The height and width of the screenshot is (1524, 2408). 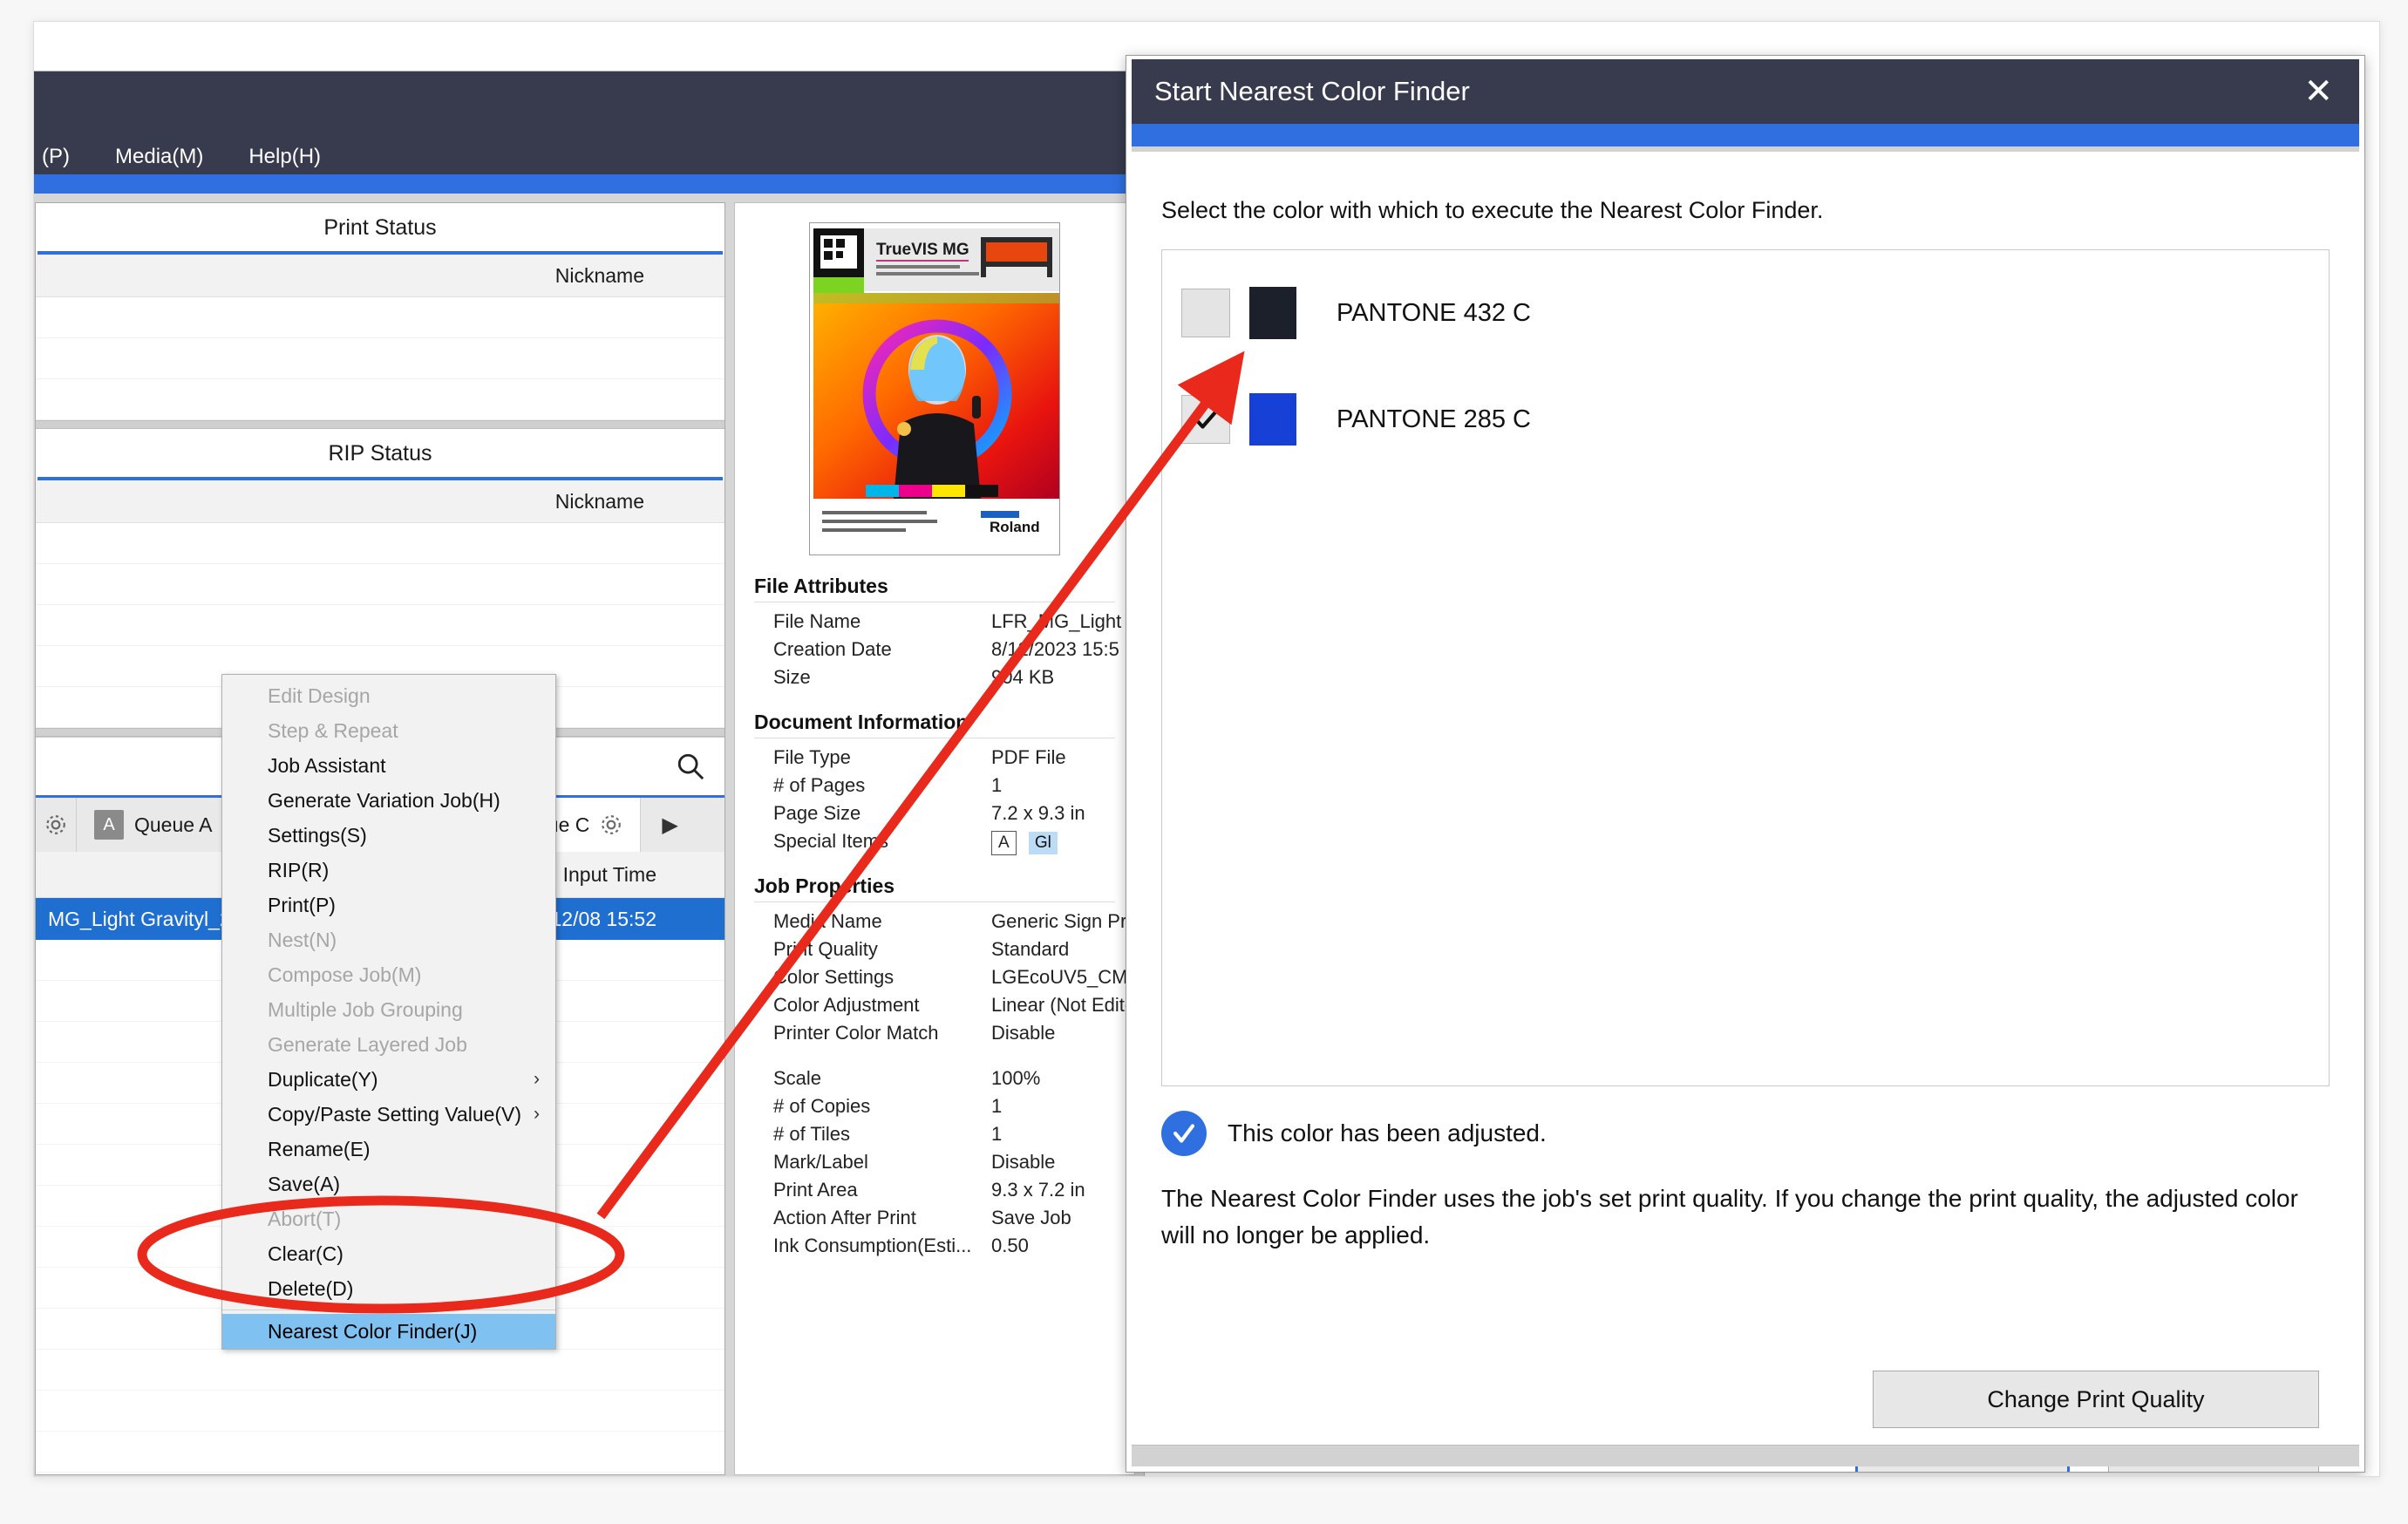 What do you see at coordinates (846, 1005) in the screenshot?
I see `attribute-key: Color Adjustment` at bounding box center [846, 1005].